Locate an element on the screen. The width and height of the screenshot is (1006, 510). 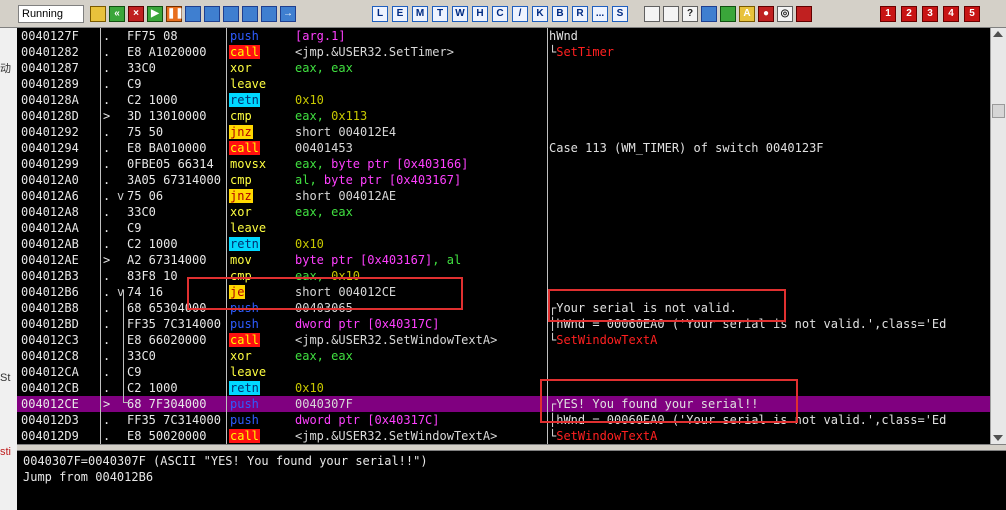
disasm-row: 004012C8. 33C0 xor eax, eax is located at coordinates (503, 356).